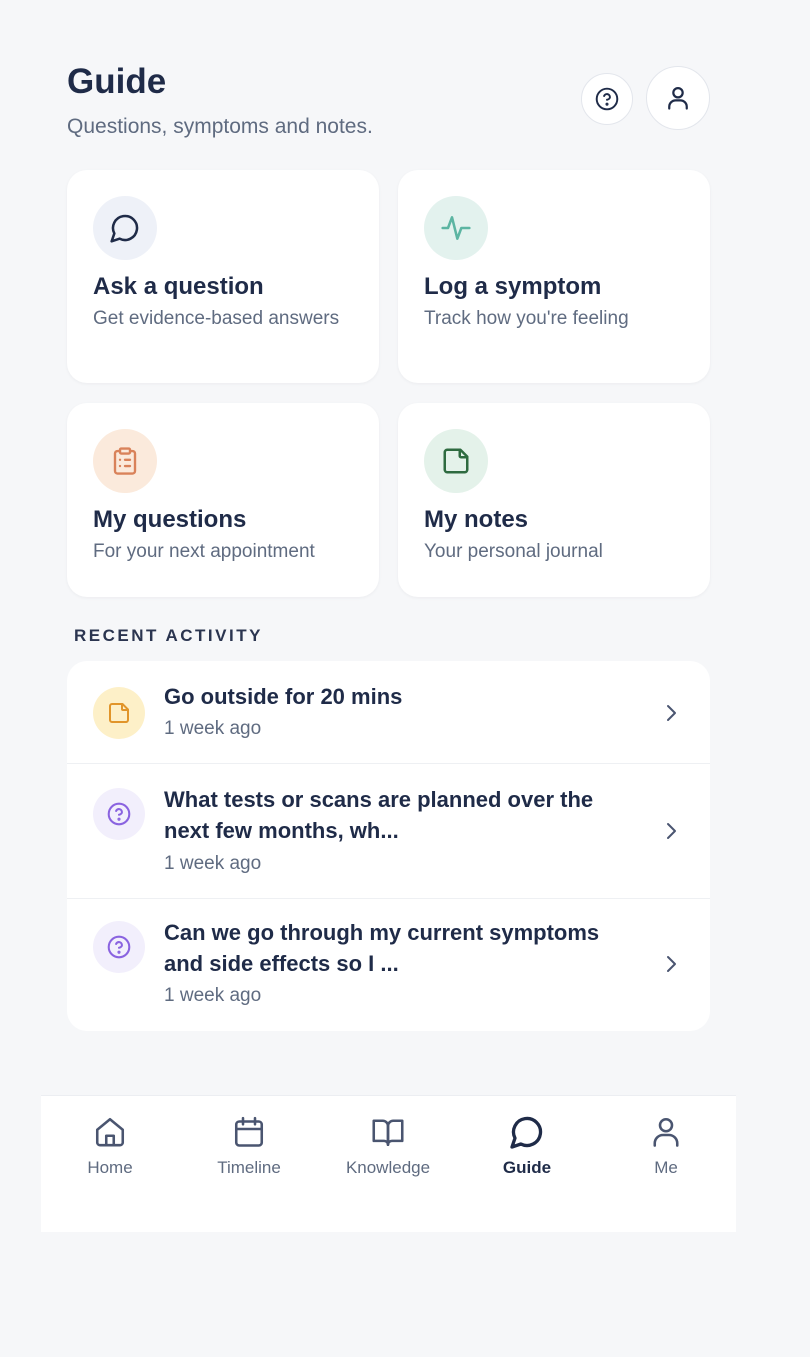 The width and height of the screenshot is (810, 1357). Describe the element at coordinates (554, 500) in the screenshot. I see `my-notes-card: My notes Your personal journal` at that location.